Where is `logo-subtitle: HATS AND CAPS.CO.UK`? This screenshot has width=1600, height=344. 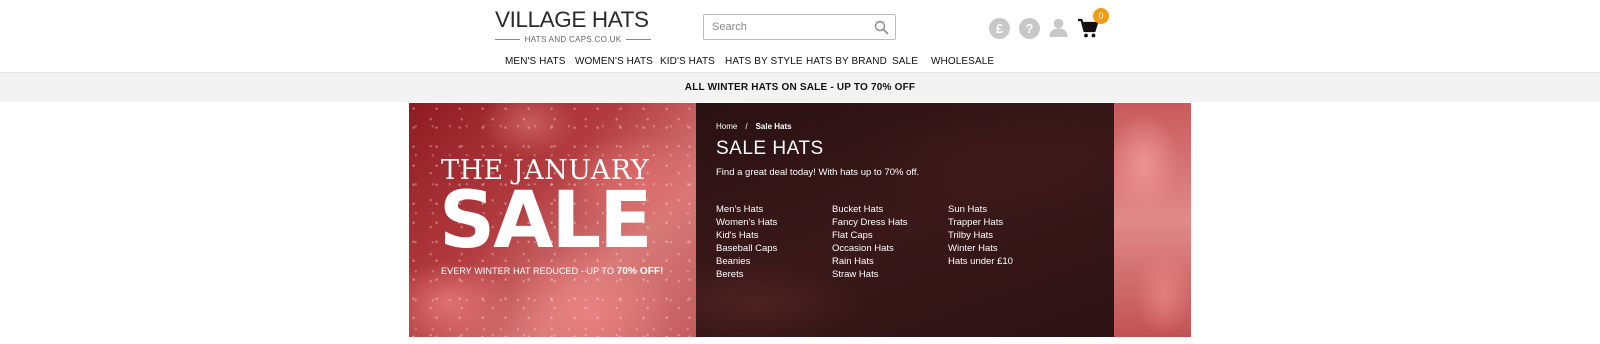
logo-subtitle: HATS AND CAPS.CO.UK is located at coordinates (573, 39).